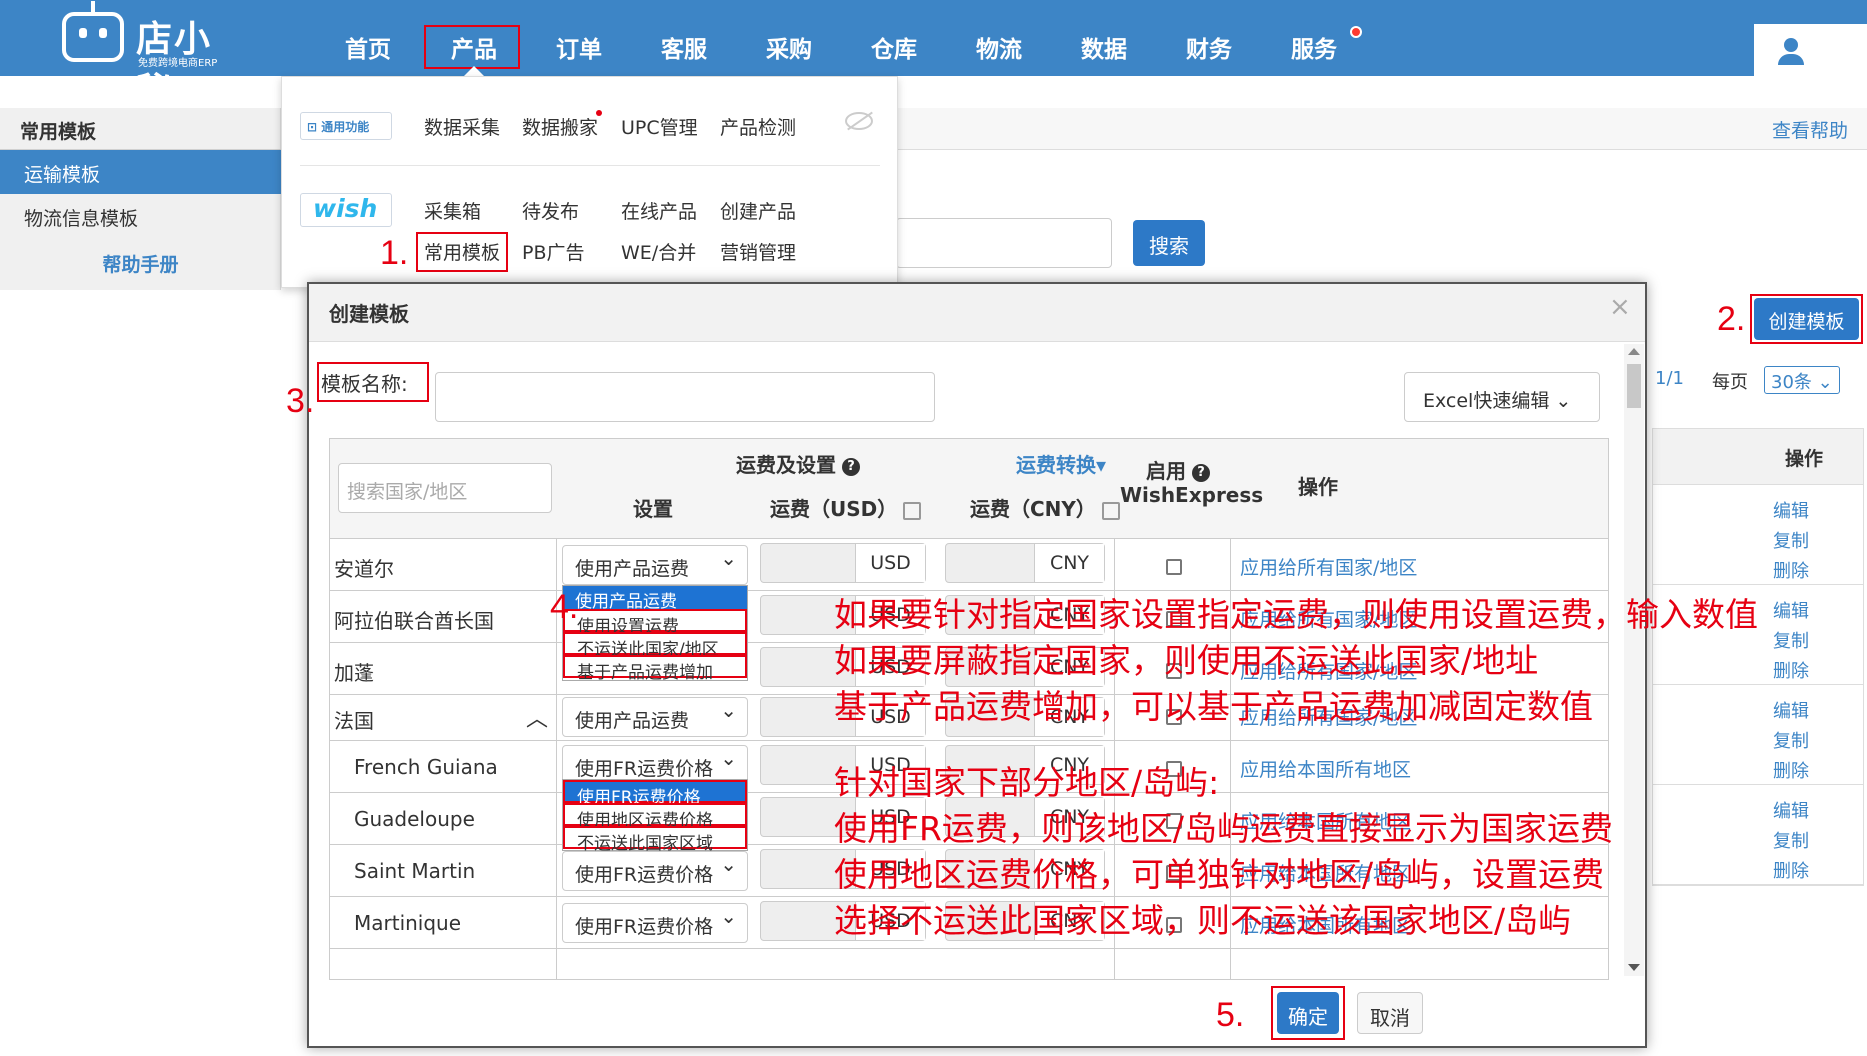  I want to click on menu-data-move: 数据搬家, so click(560, 126).